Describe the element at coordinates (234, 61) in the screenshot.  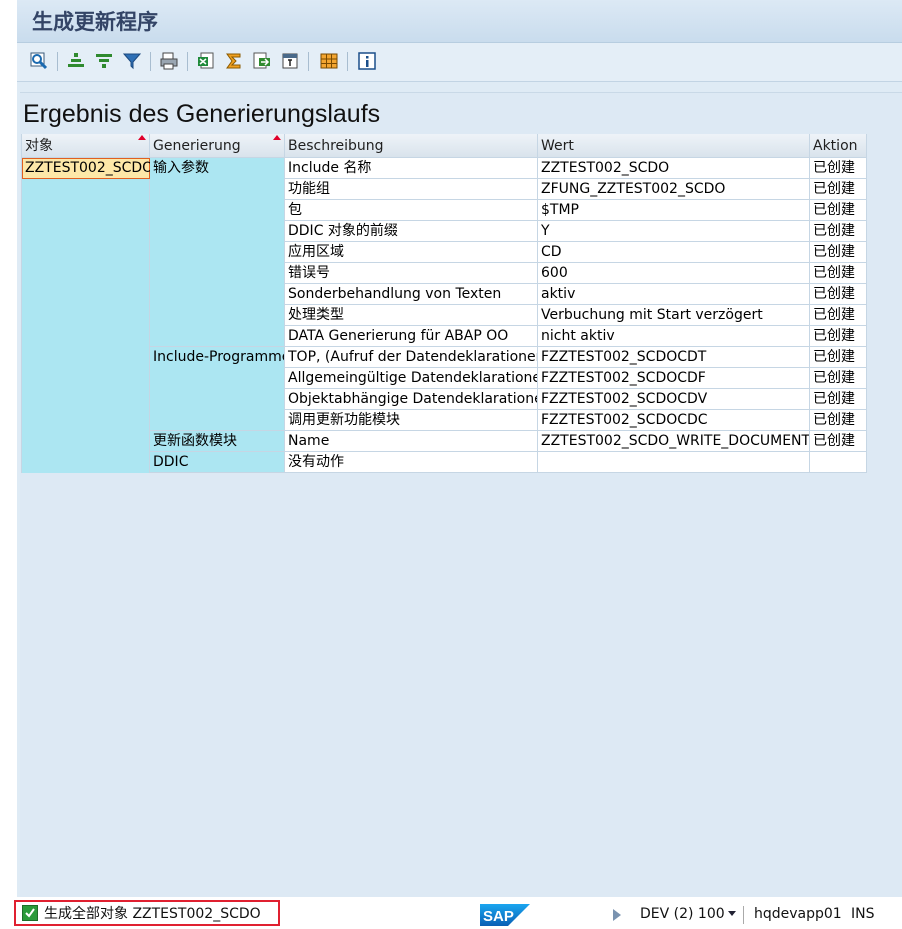
I see `sum-icon` at that location.